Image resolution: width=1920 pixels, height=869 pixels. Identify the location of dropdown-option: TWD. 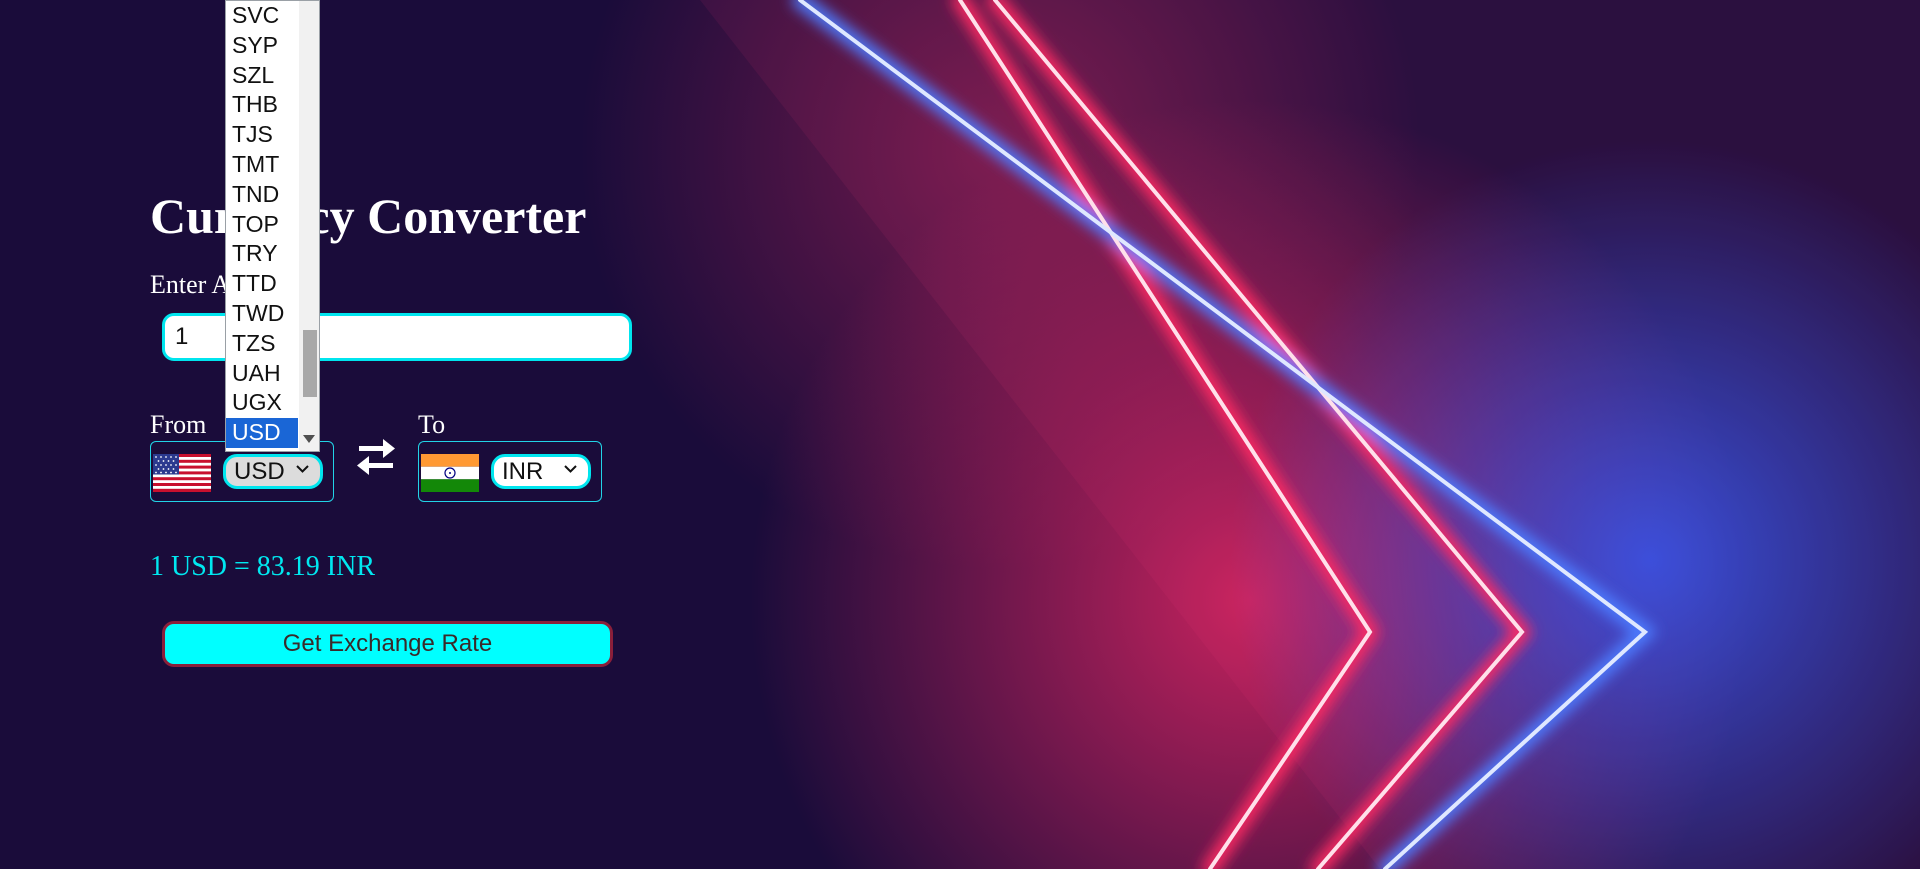
(262, 314).